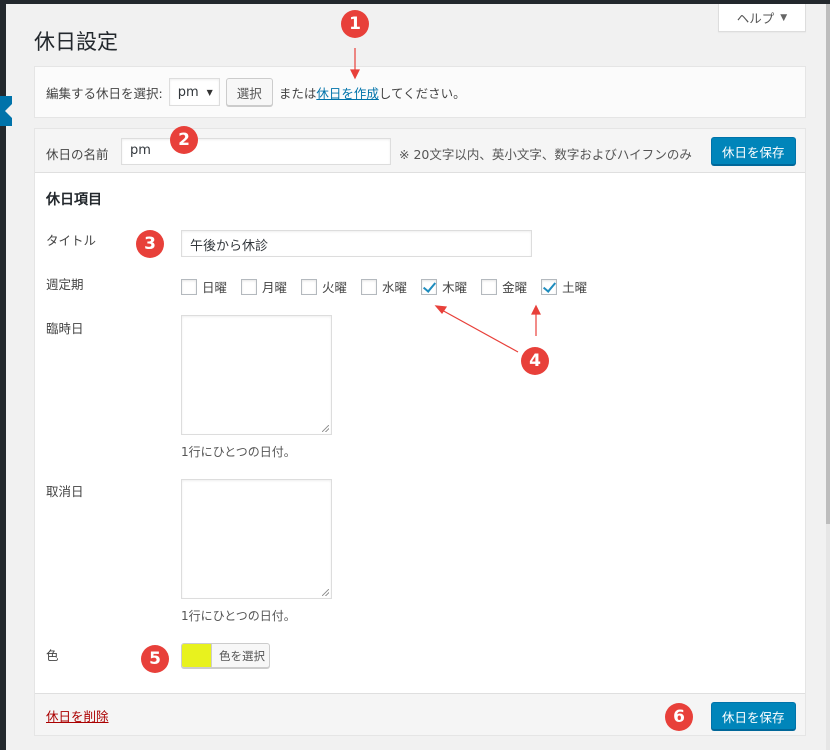  I want to click on weekday-checkboxes: 日曜 月曜 火曜 水曜 木曜 金曜 土曜, so click(391, 286).